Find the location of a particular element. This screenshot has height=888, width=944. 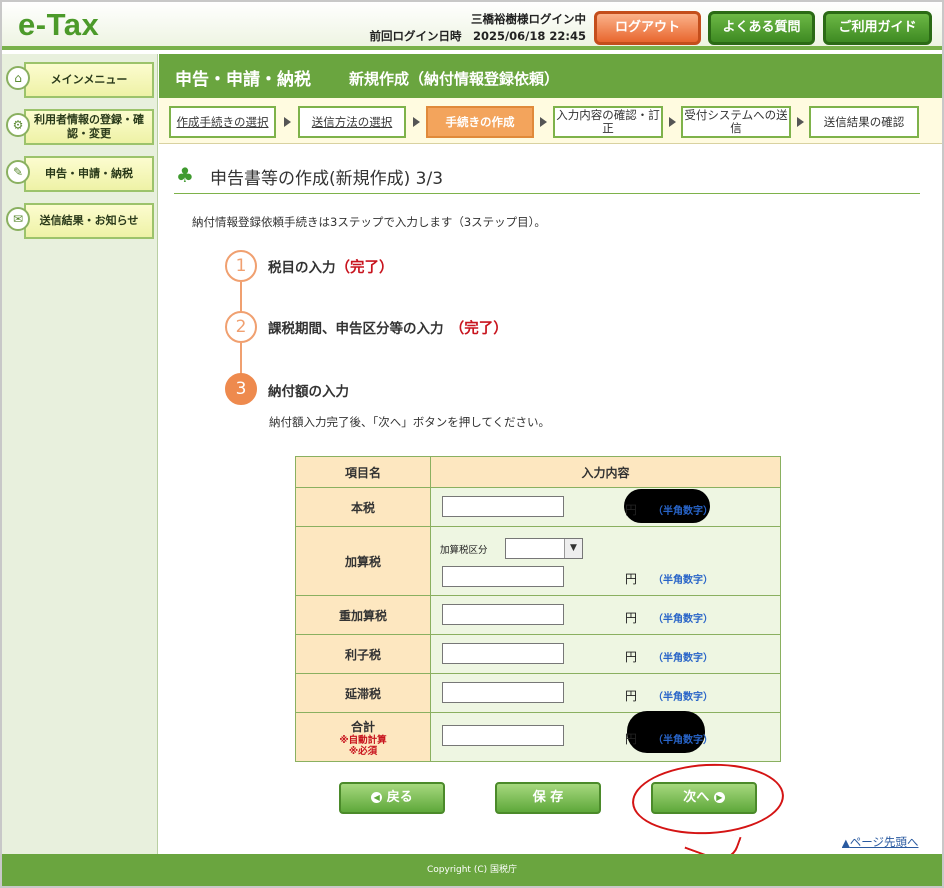

guide-button: ご利用ガイド is located at coordinates (877, 28).